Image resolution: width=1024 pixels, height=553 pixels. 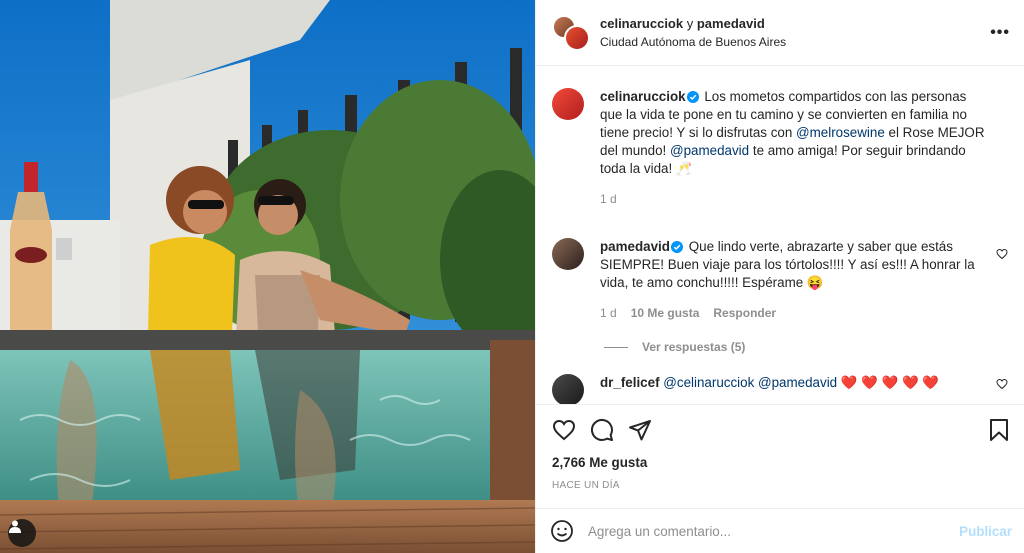 I want to click on reply-button: Responder, so click(x=744, y=313).